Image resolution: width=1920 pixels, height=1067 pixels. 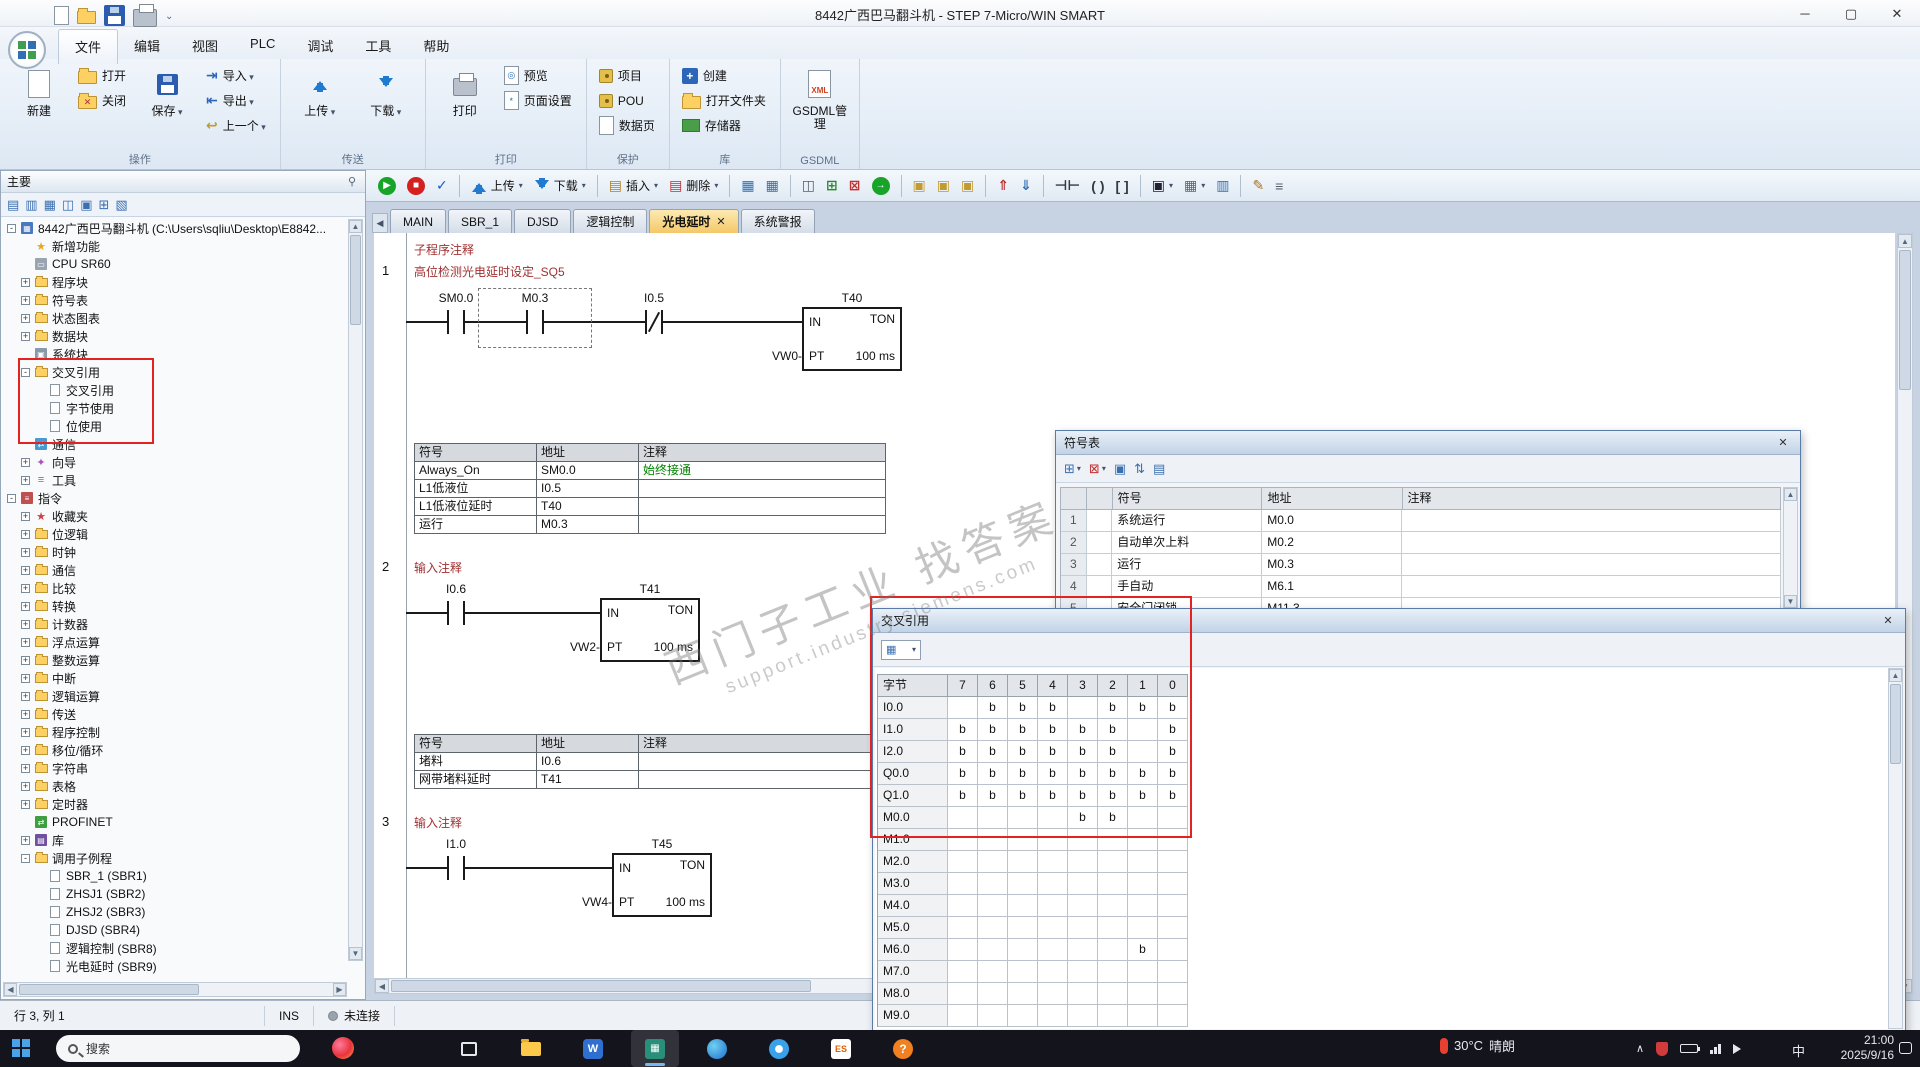 What do you see at coordinates (114, 16) in the screenshot?
I see `save-button` at bounding box center [114, 16].